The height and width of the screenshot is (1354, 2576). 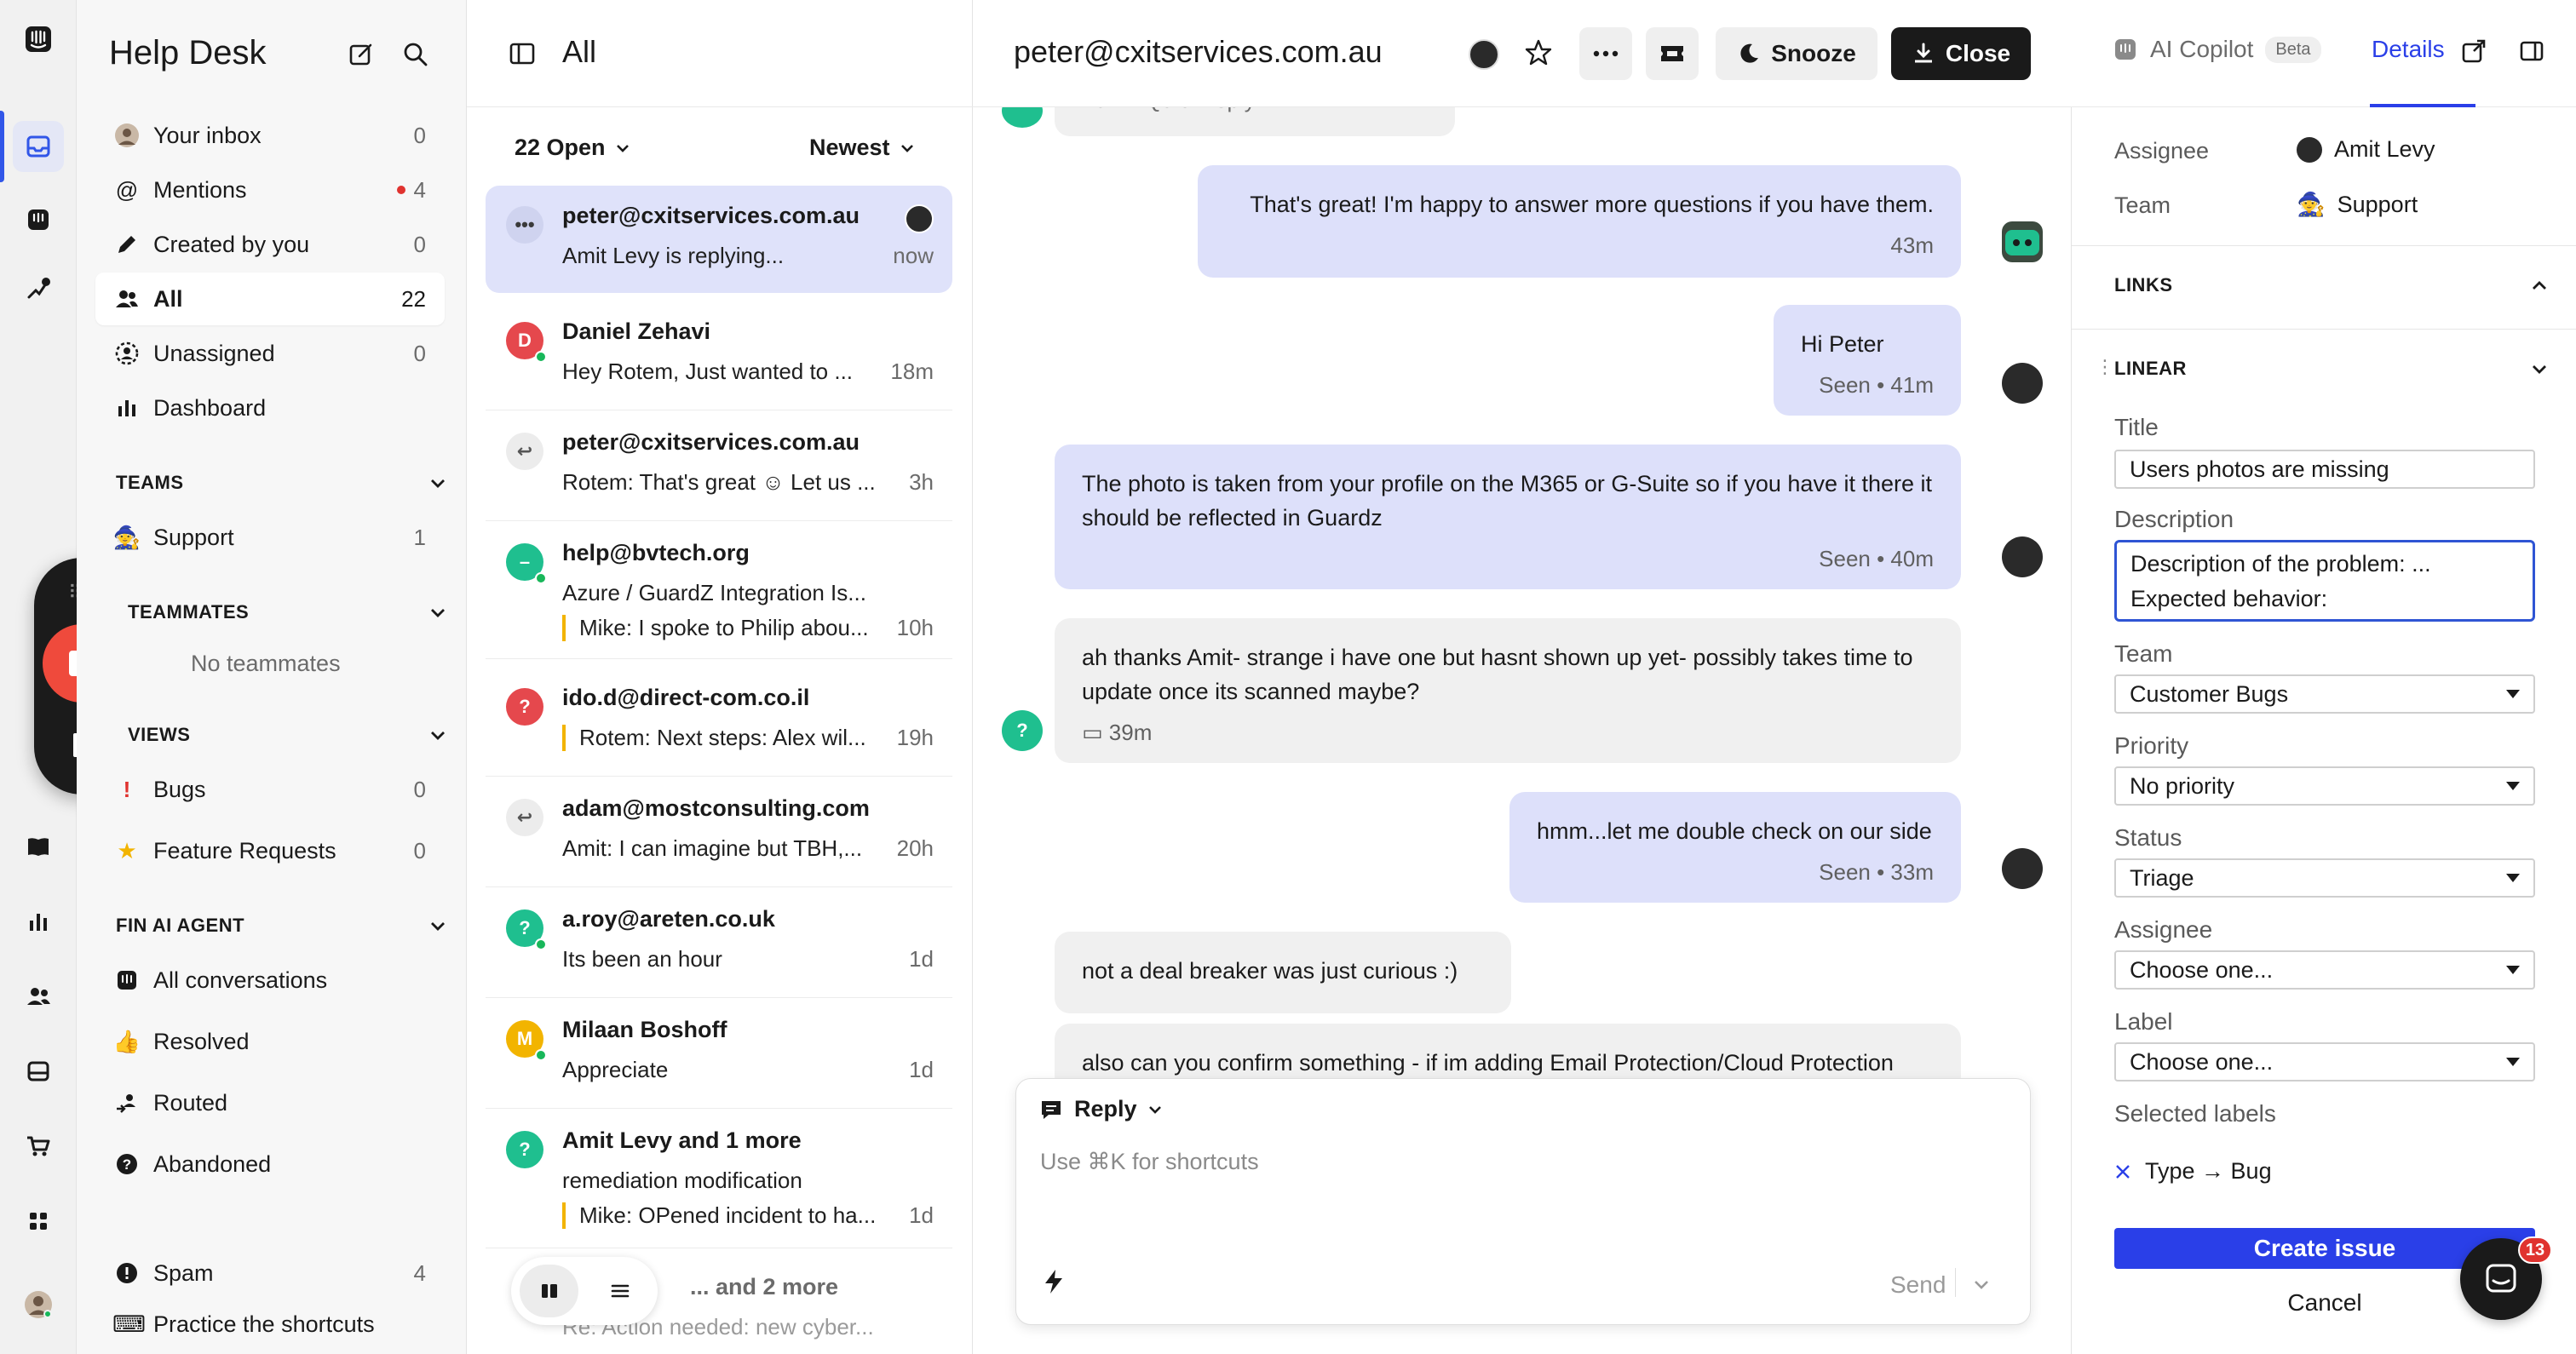 What do you see at coordinates (38, 846) in the screenshot?
I see `knowledge-book-icon` at bounding box center [38, 846].